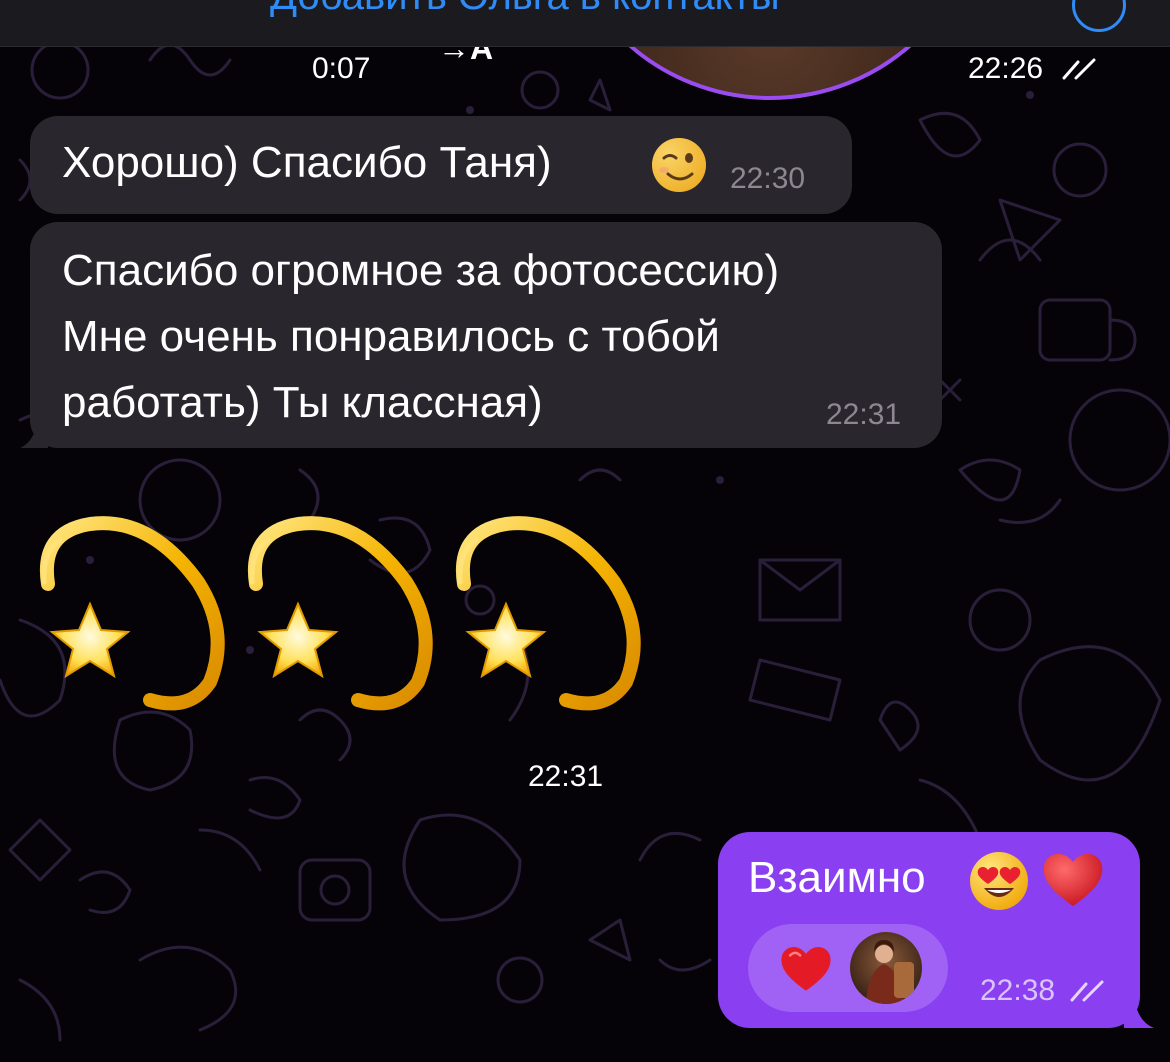 Image resolution: width=1170 pixels, height=1062 pixels. What do you see at coordinates (341, 68) in the screenshot?
I see `video-duration: 0:07` at bounding box center [341, 68].